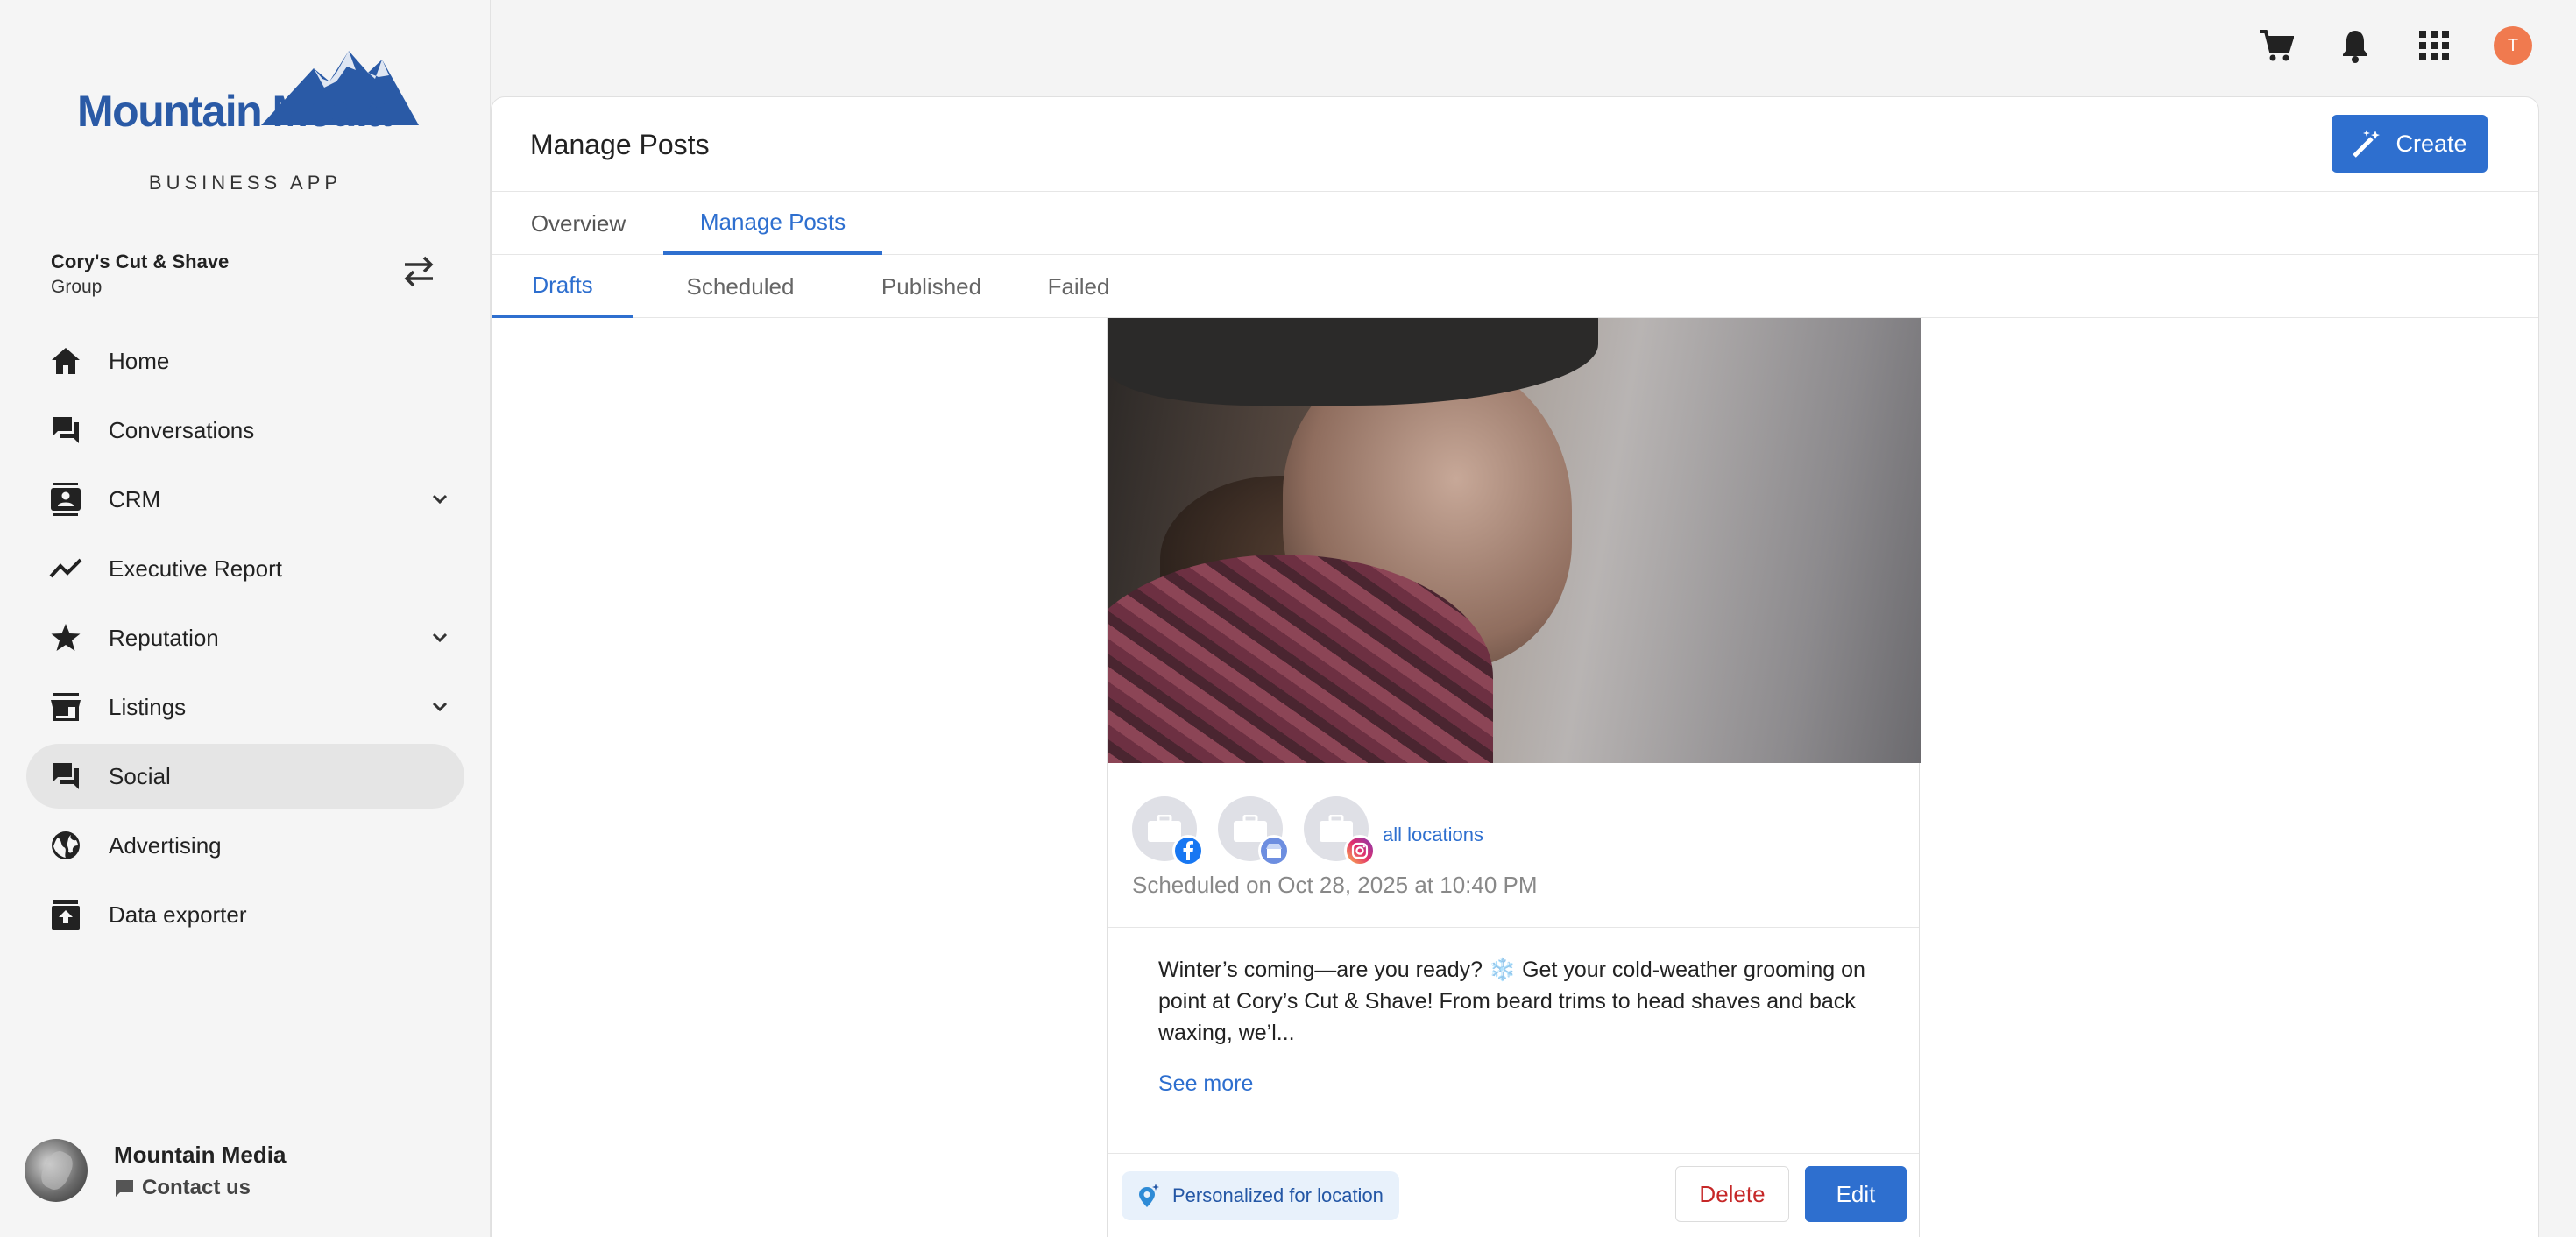  Describe the element at coordinates (1078, 286) in the screenshot. I see `tab-failed: Failed` at that location.